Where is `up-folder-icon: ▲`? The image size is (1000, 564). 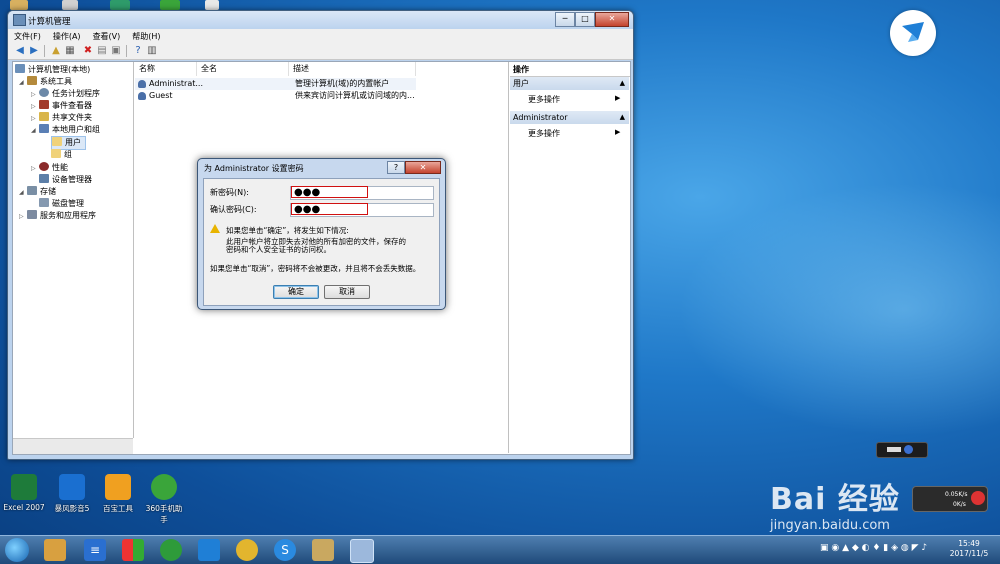 up-folder-icon: ▲ is located at coordinates (56, 51).